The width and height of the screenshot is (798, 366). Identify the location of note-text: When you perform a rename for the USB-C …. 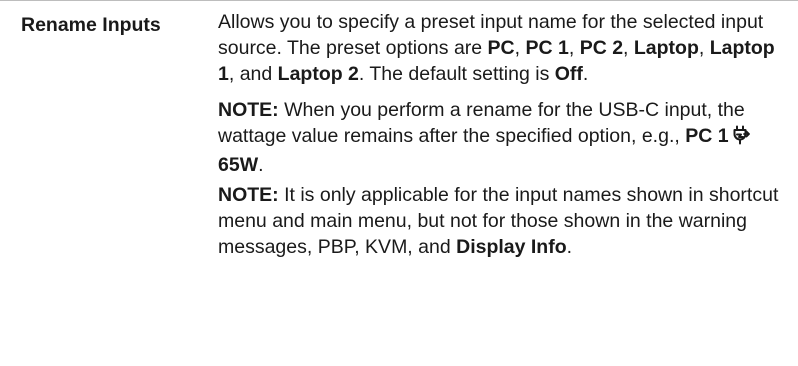
(481, 123).